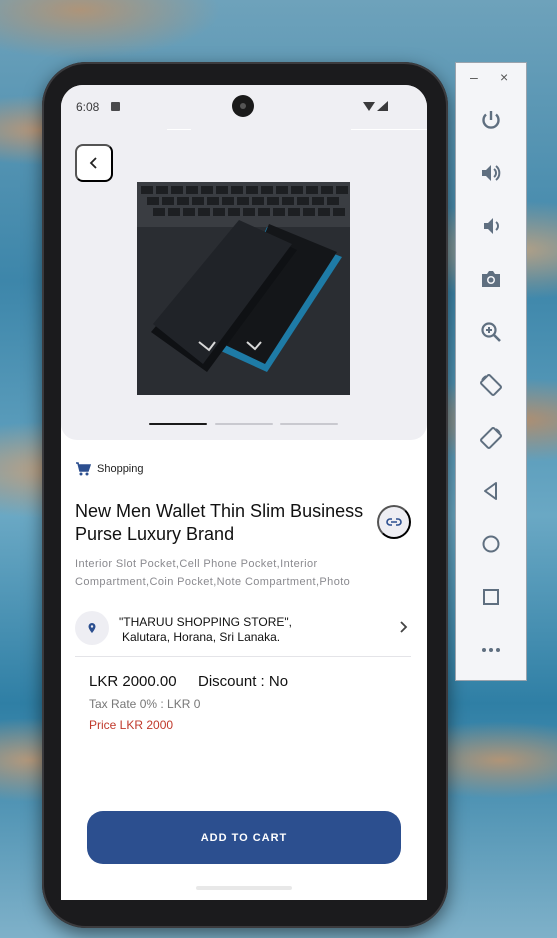 The height and width of the screenshot is (938, 557). I want to click on back-icon, so click(490, 491).